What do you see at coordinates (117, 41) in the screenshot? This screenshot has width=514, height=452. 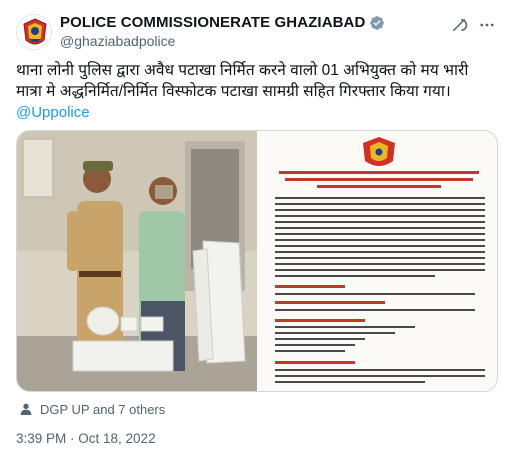 I see `account-handle: @ghaziabadpolice` at bounding box center [117, 41].